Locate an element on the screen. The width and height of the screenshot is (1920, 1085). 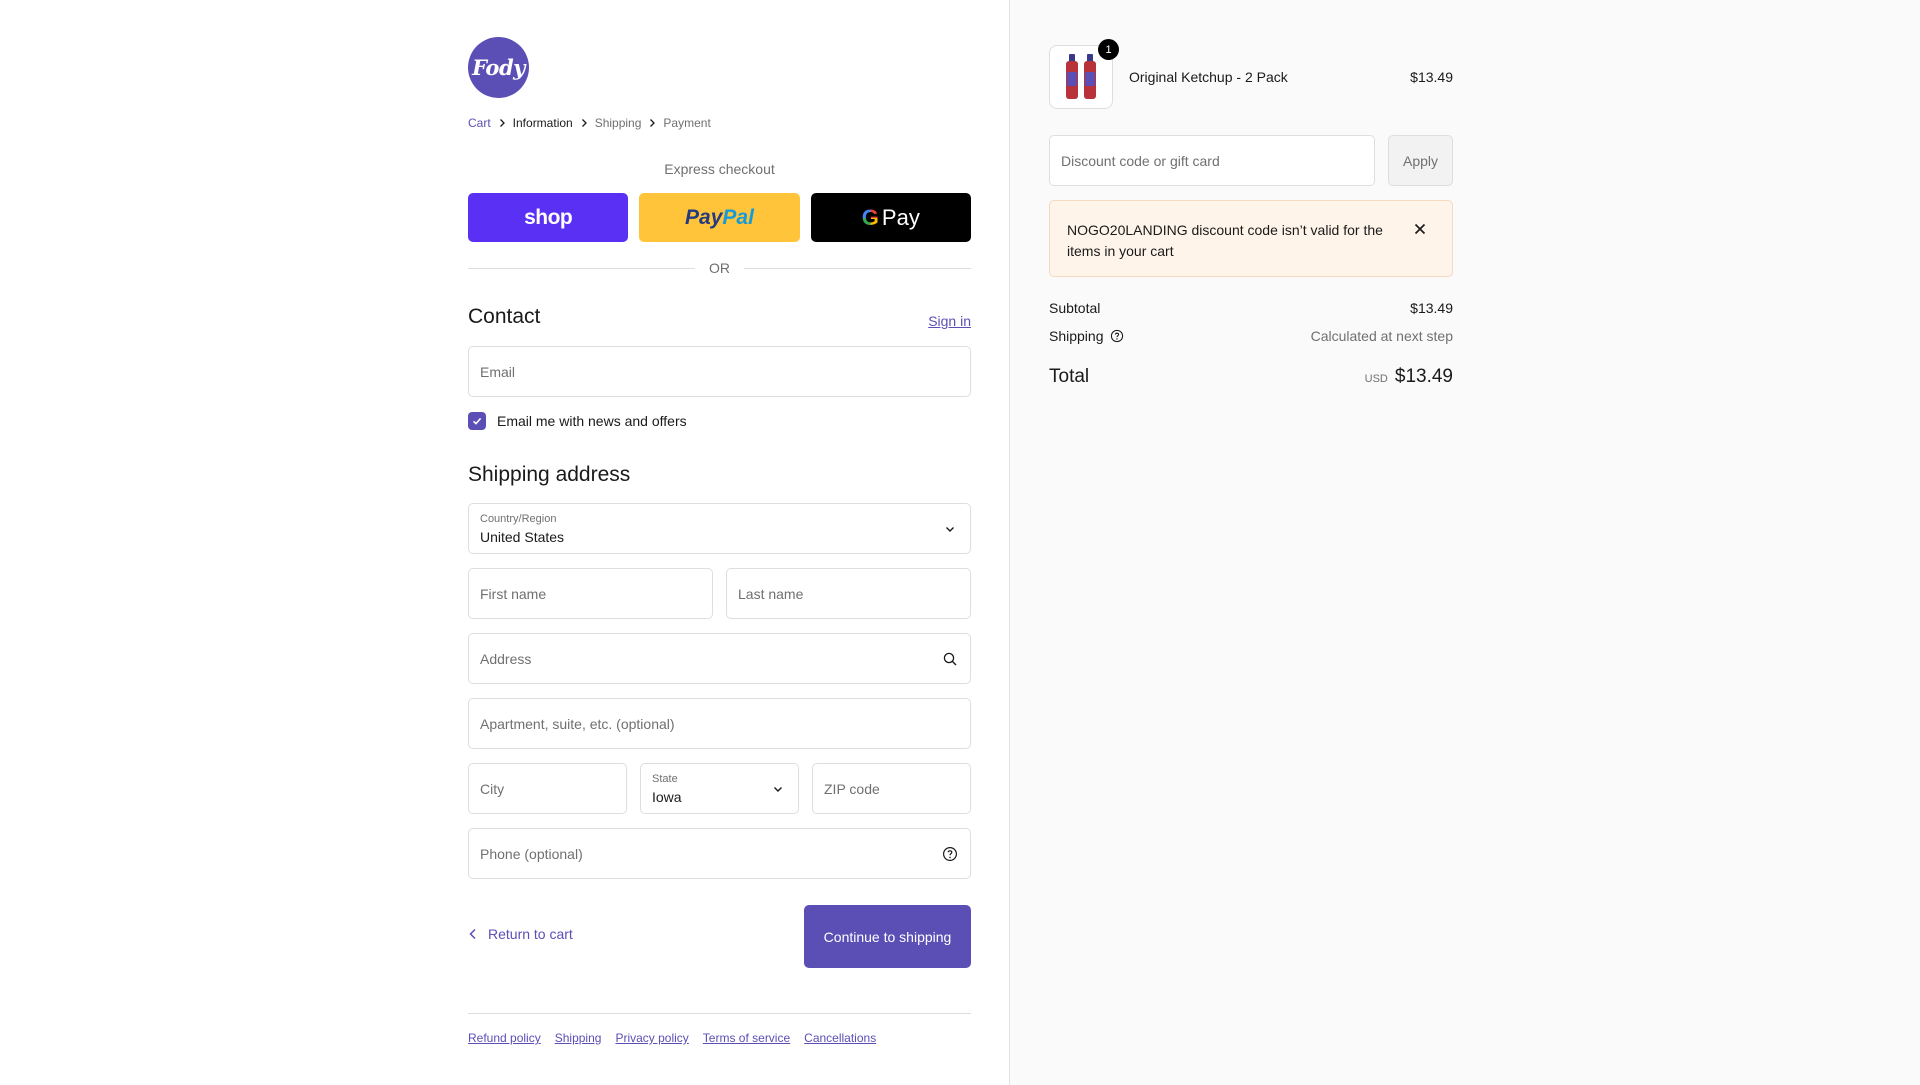
apply-label: Apply is located at coordinates (1420, 160).